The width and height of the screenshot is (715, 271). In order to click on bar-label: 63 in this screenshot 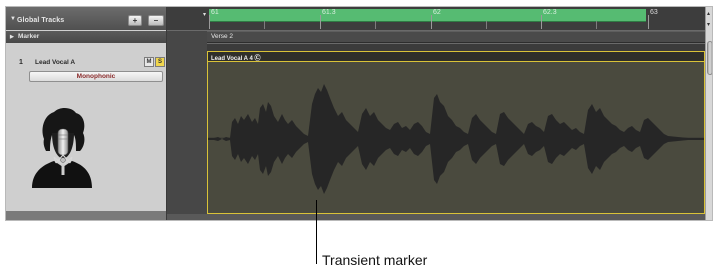, I will do `click(654, 12)`.